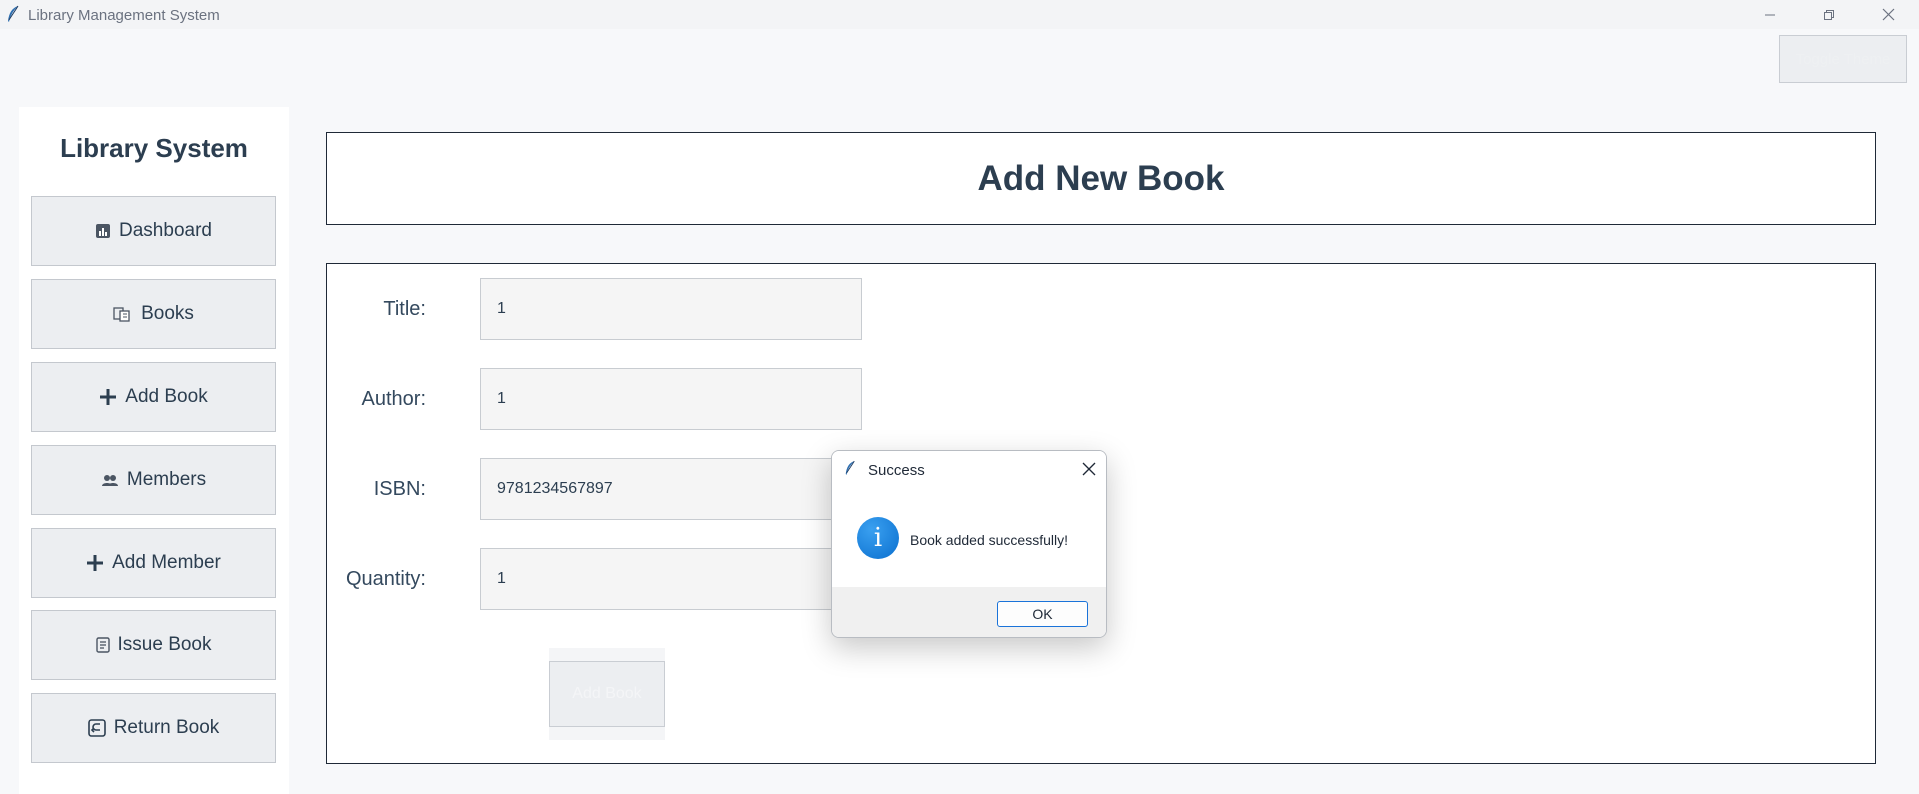  I want to click on sidebar-item-label: Add Member, so click(166, 562).